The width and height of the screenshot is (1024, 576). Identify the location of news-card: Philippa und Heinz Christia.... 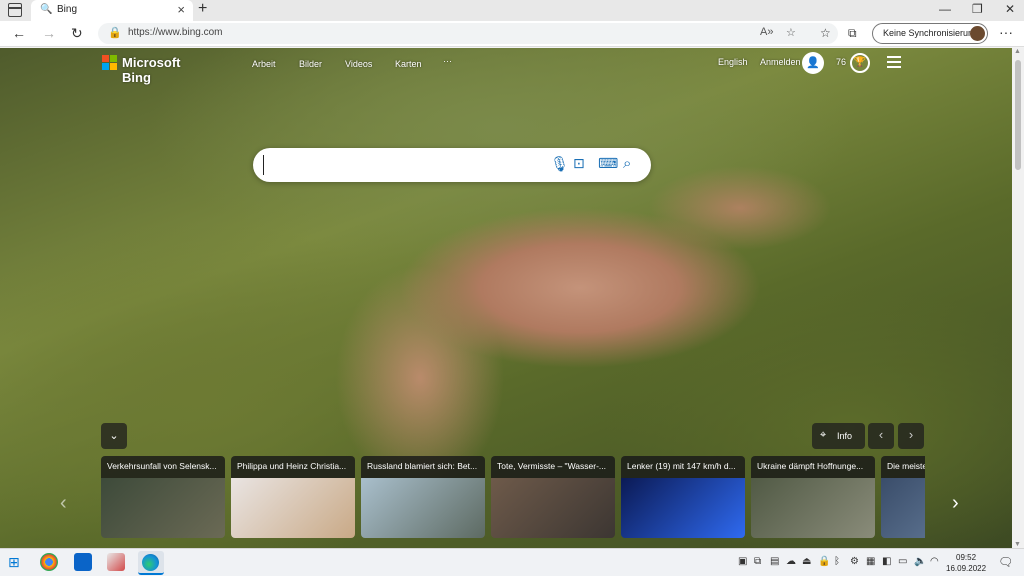
(293, 497).